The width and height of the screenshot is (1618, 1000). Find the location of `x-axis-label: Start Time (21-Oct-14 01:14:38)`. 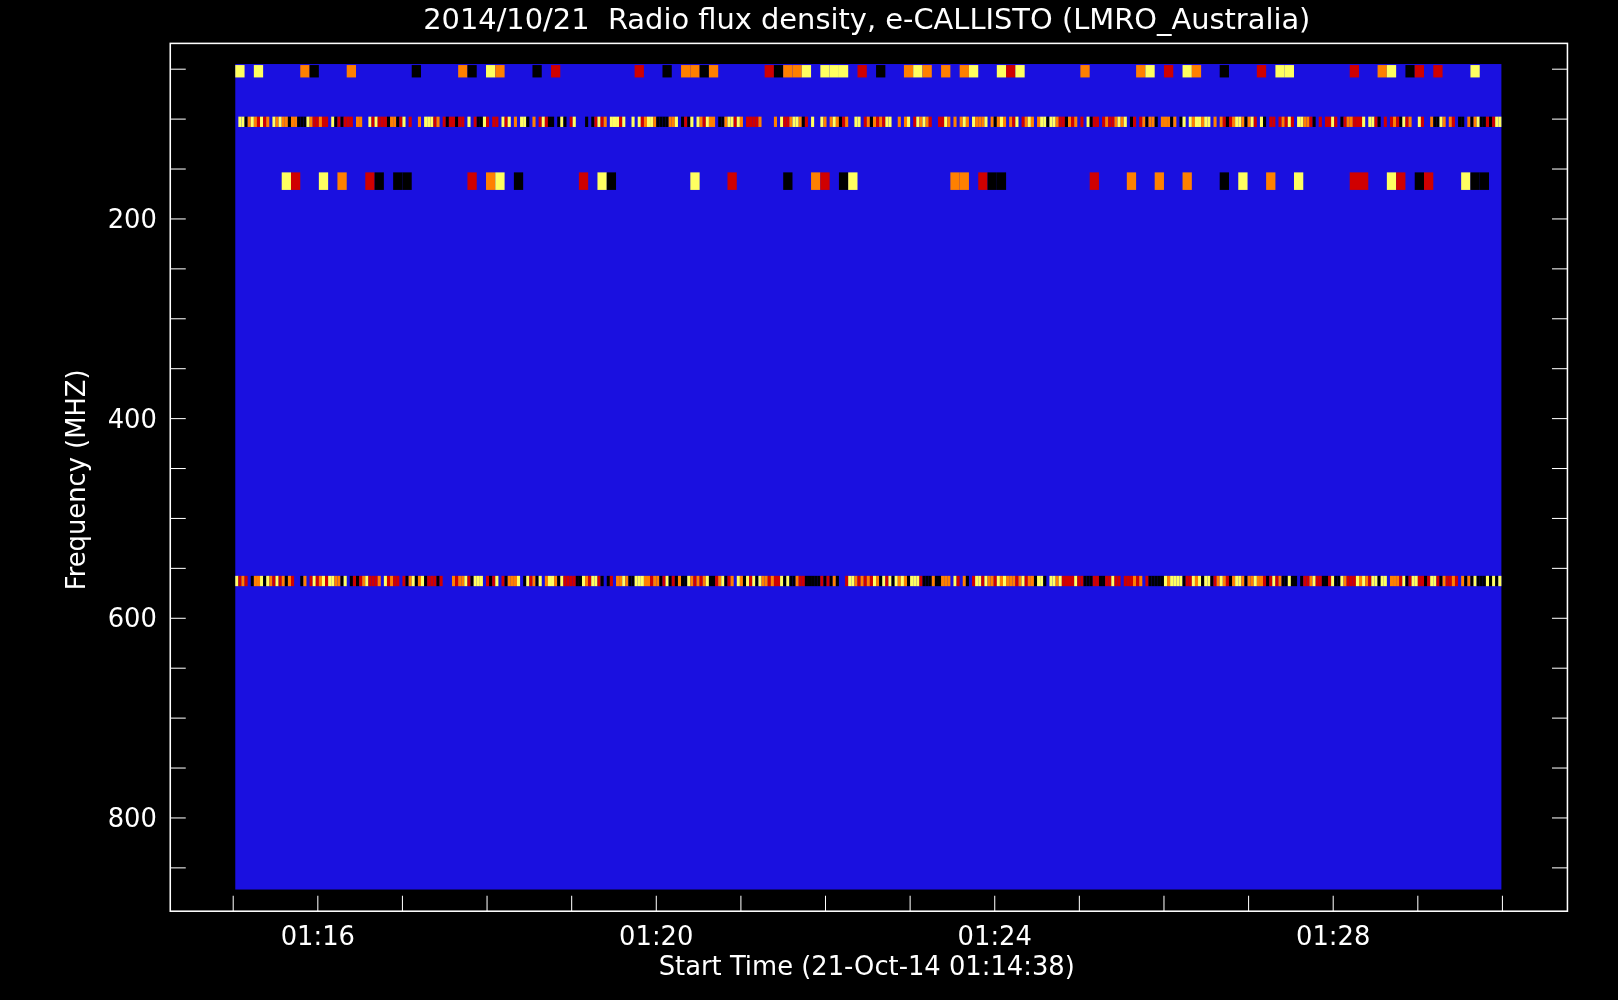

x-axis-label: Start Time (21-Oct-14 01:14:38) is located at coordinates (866, 966).